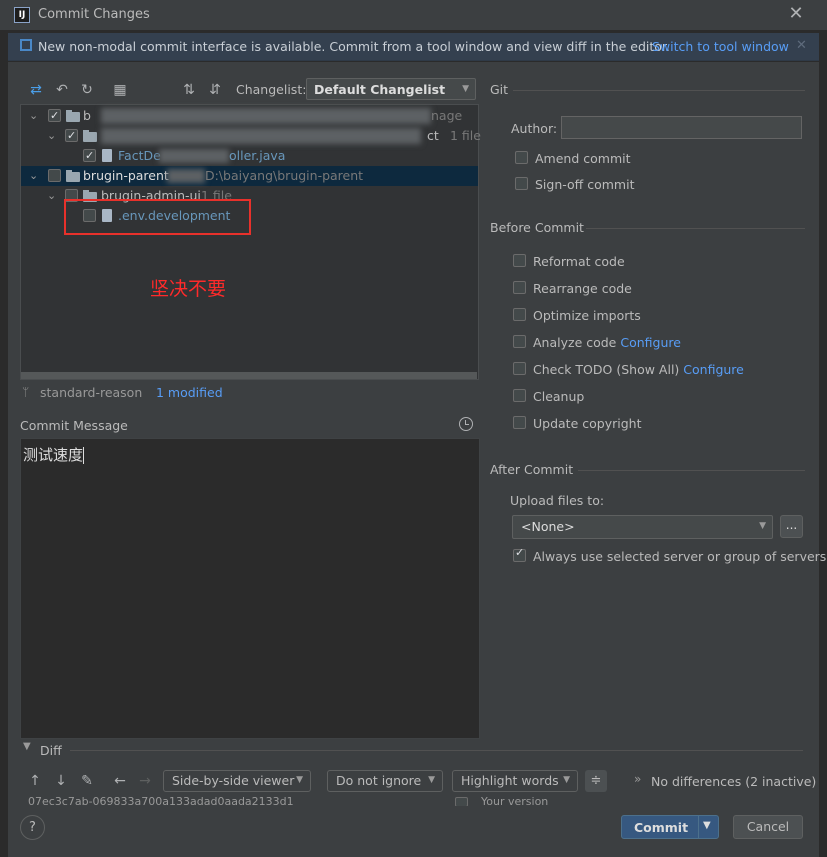  I want to click on cleanup-checkbox, so click(519, 395).